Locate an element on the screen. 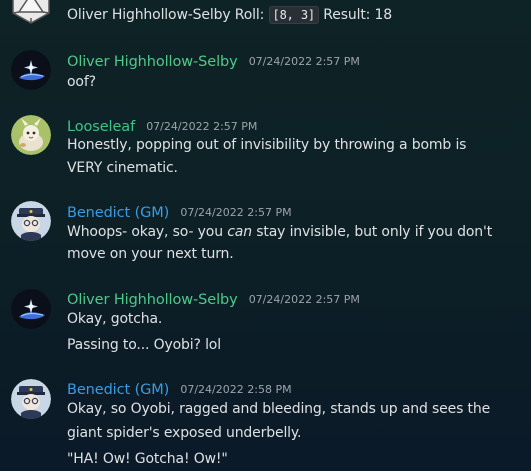 Image resolution: width=531 pixels, height=471 pixels. message-text-line-2: Passing to... Oyobi? lol is located at coordinates (144, 345).